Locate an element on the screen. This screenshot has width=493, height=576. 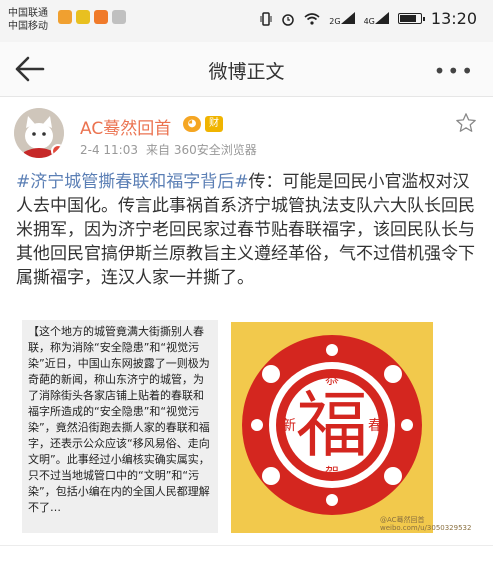
clock: 13:20 is located at coordinates (453, 18).